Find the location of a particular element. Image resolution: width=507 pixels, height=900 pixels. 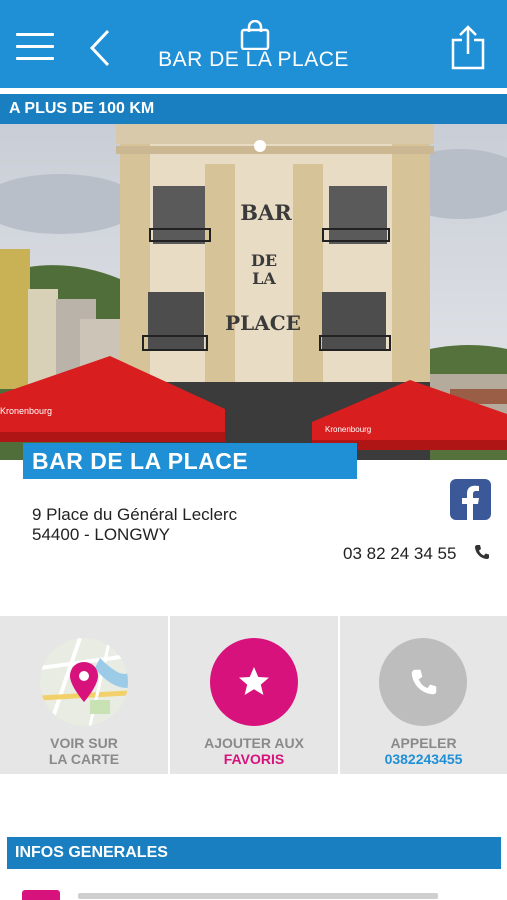

call-button: APPELER 0382243455 is located at coordinates (423, 695).